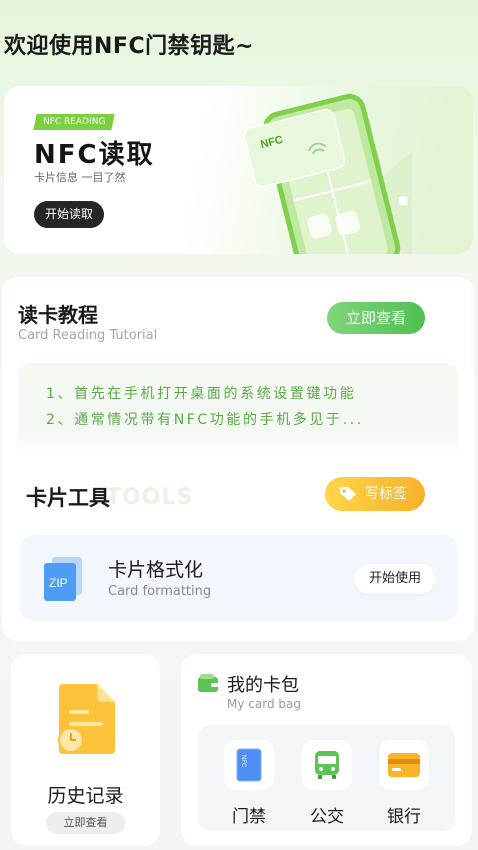 This screenshot has width=478, height=850. I want to click on card-bag-item-label: 公交, so click(327, 817).